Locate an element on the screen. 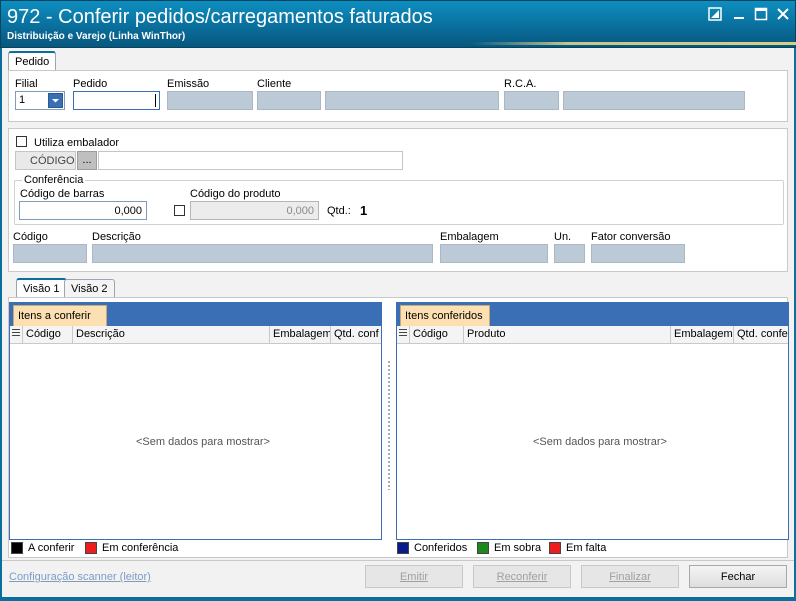 This screenshot has width=796, height=601. product-un-label: Un. is located at coordinates (563, 237).